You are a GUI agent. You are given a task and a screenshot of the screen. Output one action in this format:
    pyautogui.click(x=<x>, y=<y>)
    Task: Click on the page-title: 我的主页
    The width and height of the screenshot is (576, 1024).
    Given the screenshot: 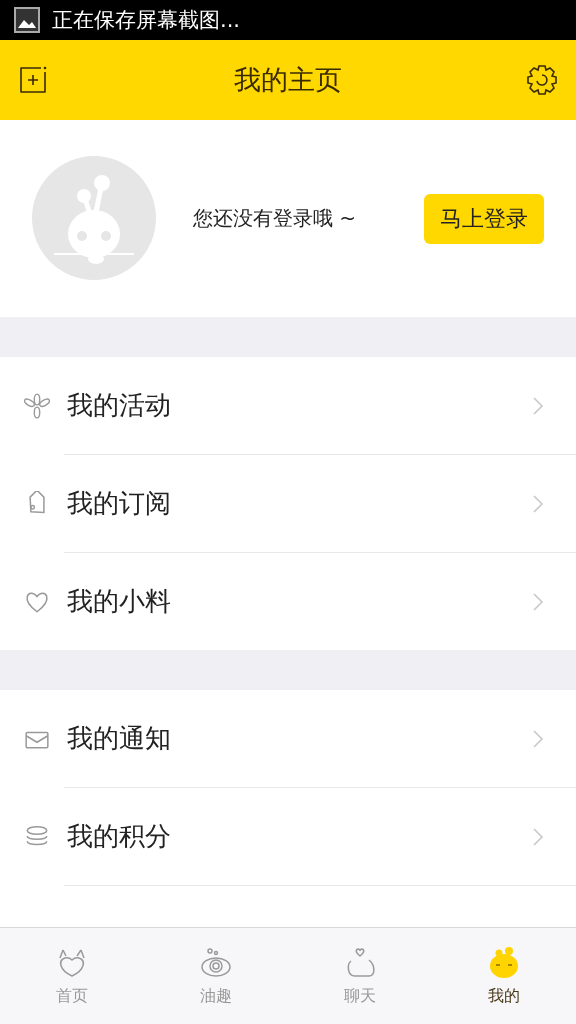 What is the action you would take?
    pyautogui.click(x=288, y=80)
    